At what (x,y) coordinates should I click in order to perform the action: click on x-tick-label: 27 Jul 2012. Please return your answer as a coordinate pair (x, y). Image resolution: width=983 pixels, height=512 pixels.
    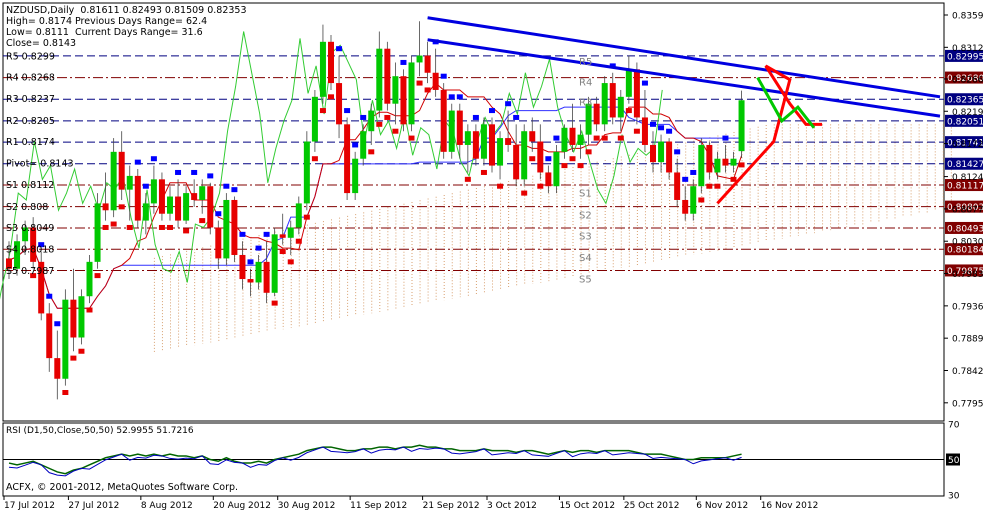
    Looking at the image, I should click on (93, 506).